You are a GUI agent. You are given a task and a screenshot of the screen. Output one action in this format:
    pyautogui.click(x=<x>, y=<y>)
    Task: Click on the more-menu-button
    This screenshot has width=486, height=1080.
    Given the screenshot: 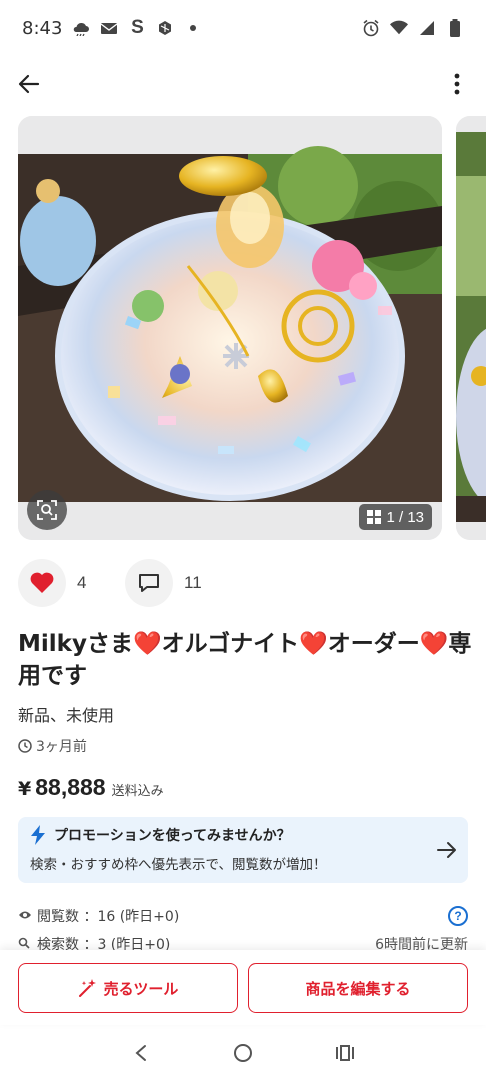 What is the action you would take?
    pyautogui.click(x=457, y=84)
    